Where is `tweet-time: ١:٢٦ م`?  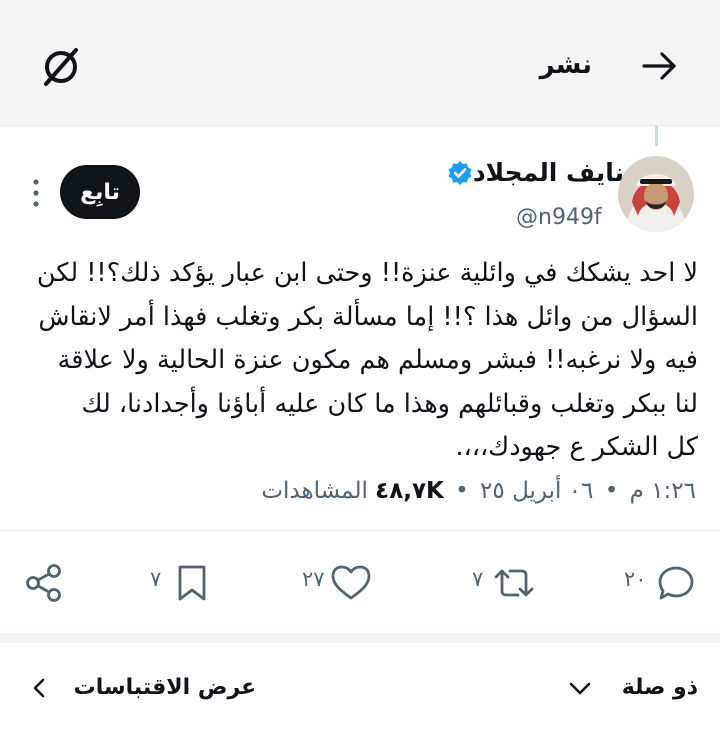
tweet-time: ١:٢٦ م is located at coordinates (663, 491).